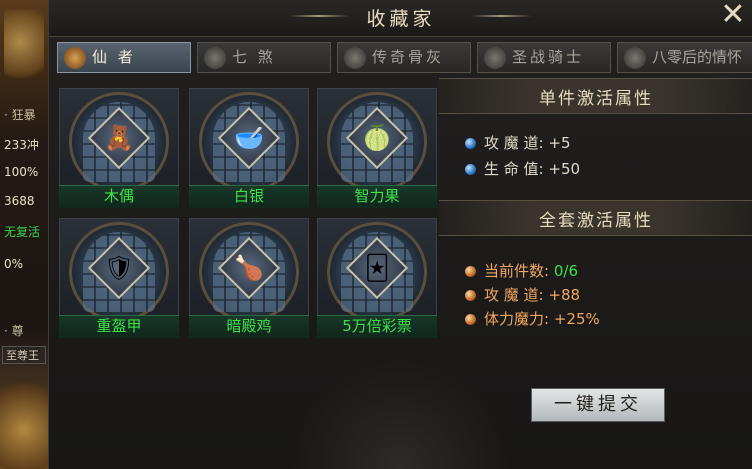 The image size is (752, 469). I want to click on item-slot-muou: 🧸 木偶, so click(119, 148).